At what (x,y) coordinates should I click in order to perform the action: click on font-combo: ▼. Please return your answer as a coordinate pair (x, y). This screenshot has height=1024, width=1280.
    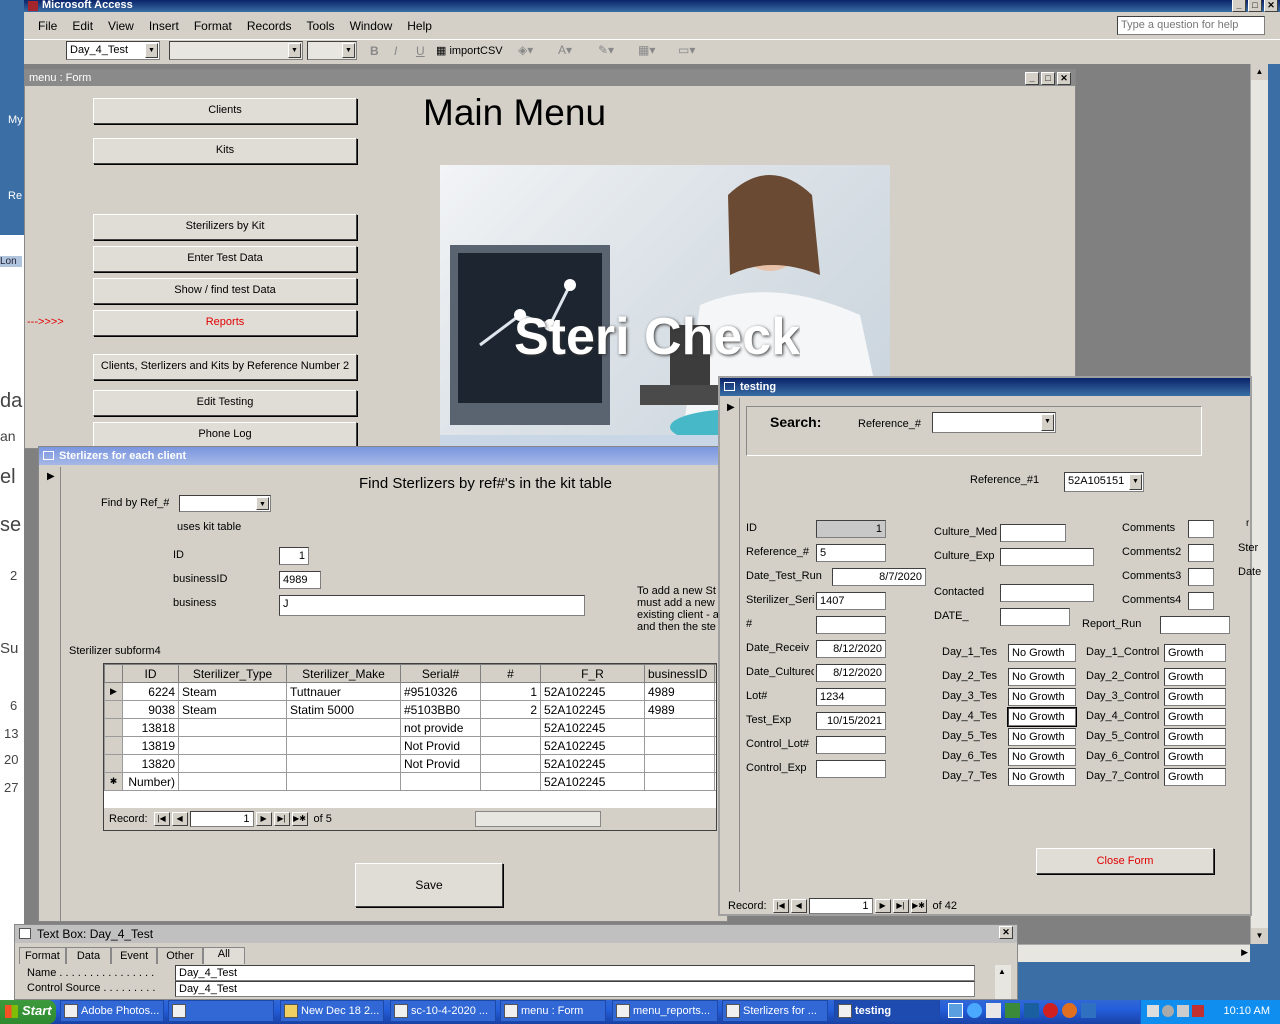
    Looking at the image, I should click on (236, 50).